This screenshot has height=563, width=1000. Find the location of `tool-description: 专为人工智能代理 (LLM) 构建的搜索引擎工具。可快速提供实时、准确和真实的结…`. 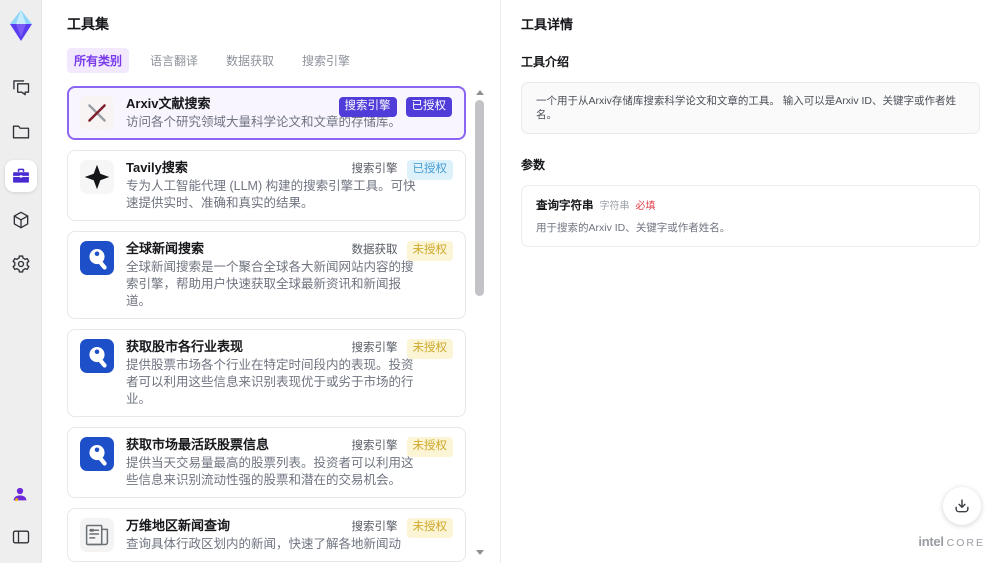

tool-description: 专为人工智能代理 (LLM) 构建的搜索引擎工具。可快速提供实时、准确和真实的结… is located at coordinates (271, 194).